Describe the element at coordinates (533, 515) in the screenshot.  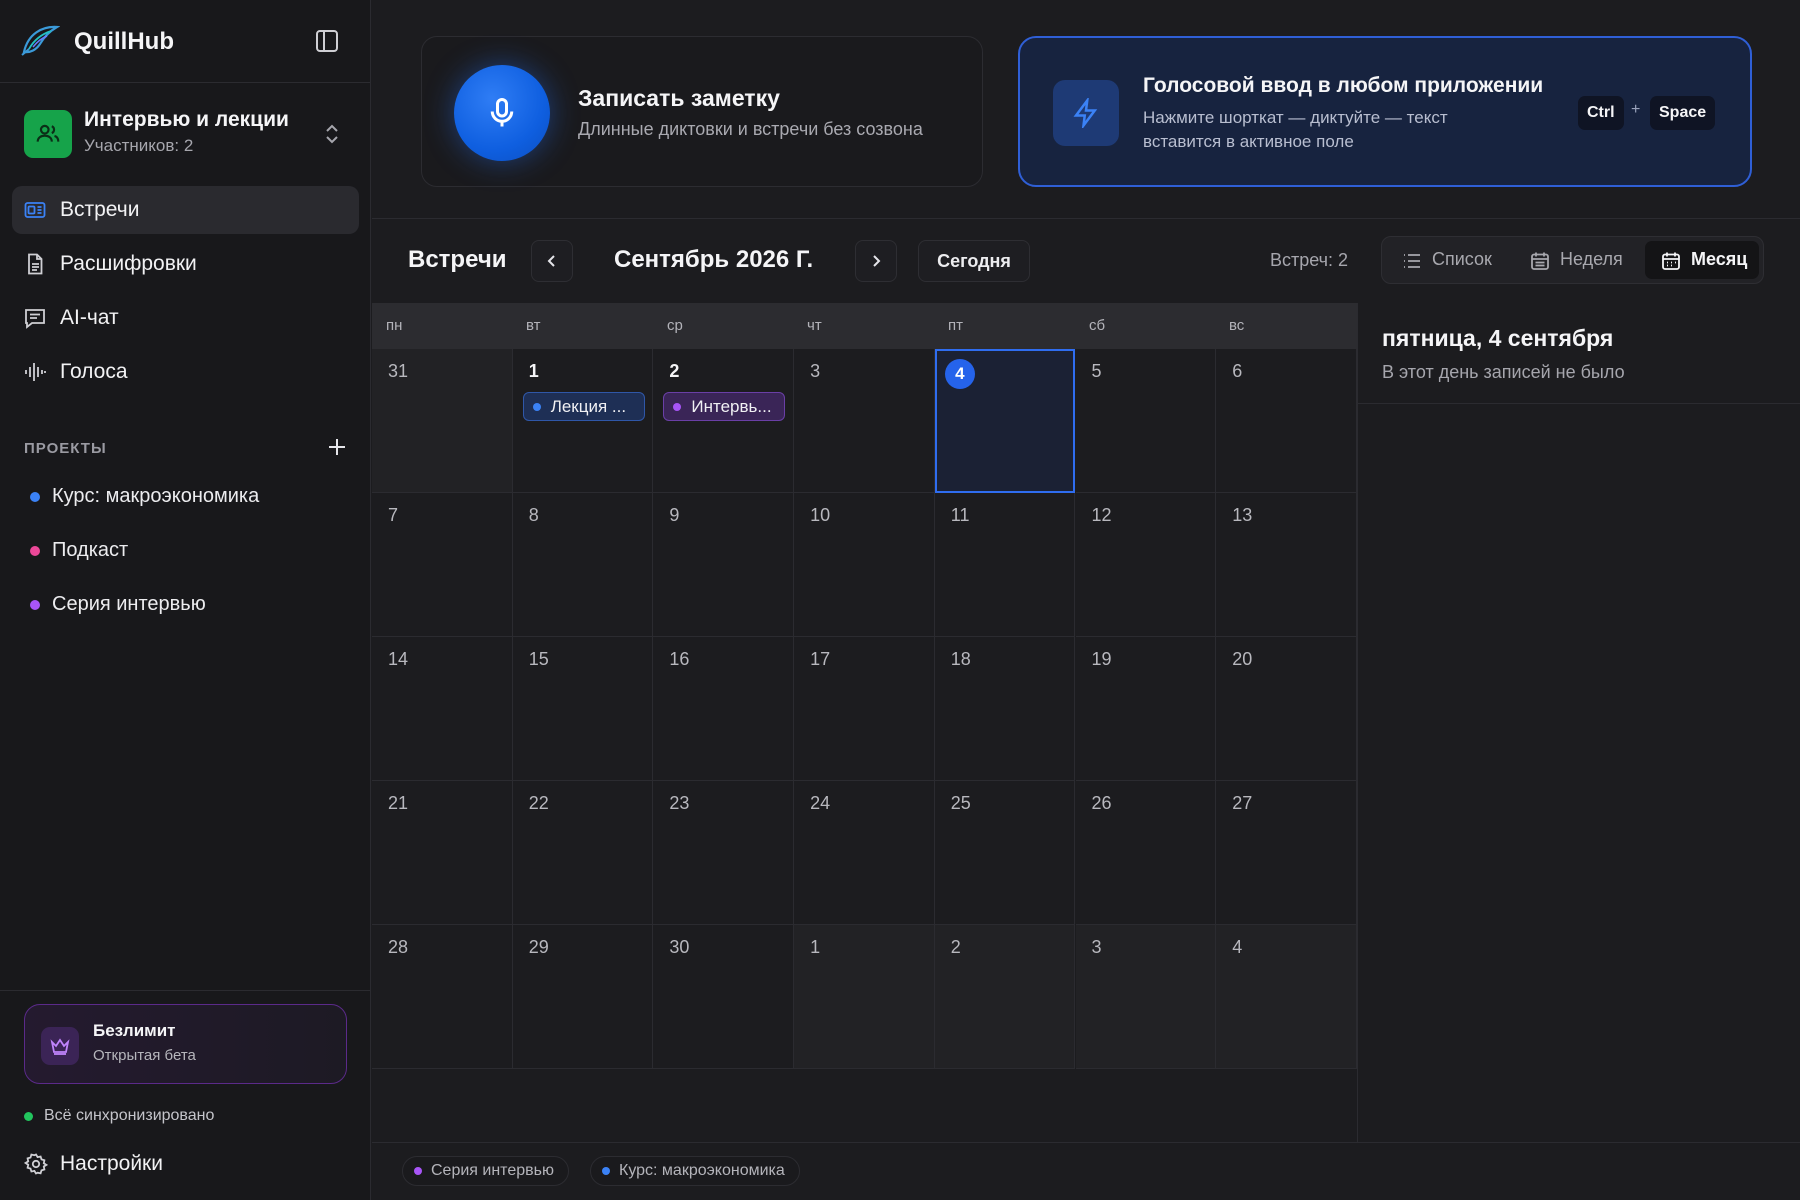
I see `day-number: 8` at that location.